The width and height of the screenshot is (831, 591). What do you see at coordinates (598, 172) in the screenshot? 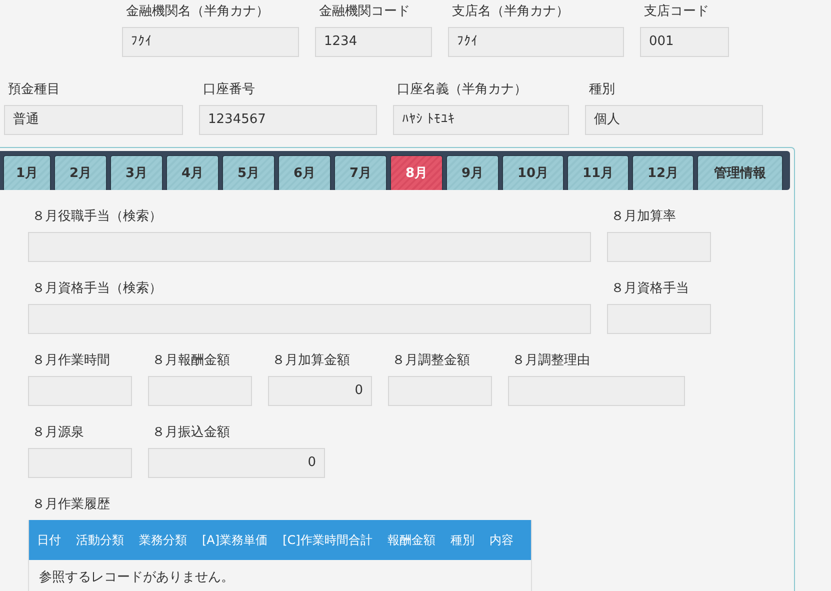
I see `month-tab: 11月` at bounding box center [598, 172].